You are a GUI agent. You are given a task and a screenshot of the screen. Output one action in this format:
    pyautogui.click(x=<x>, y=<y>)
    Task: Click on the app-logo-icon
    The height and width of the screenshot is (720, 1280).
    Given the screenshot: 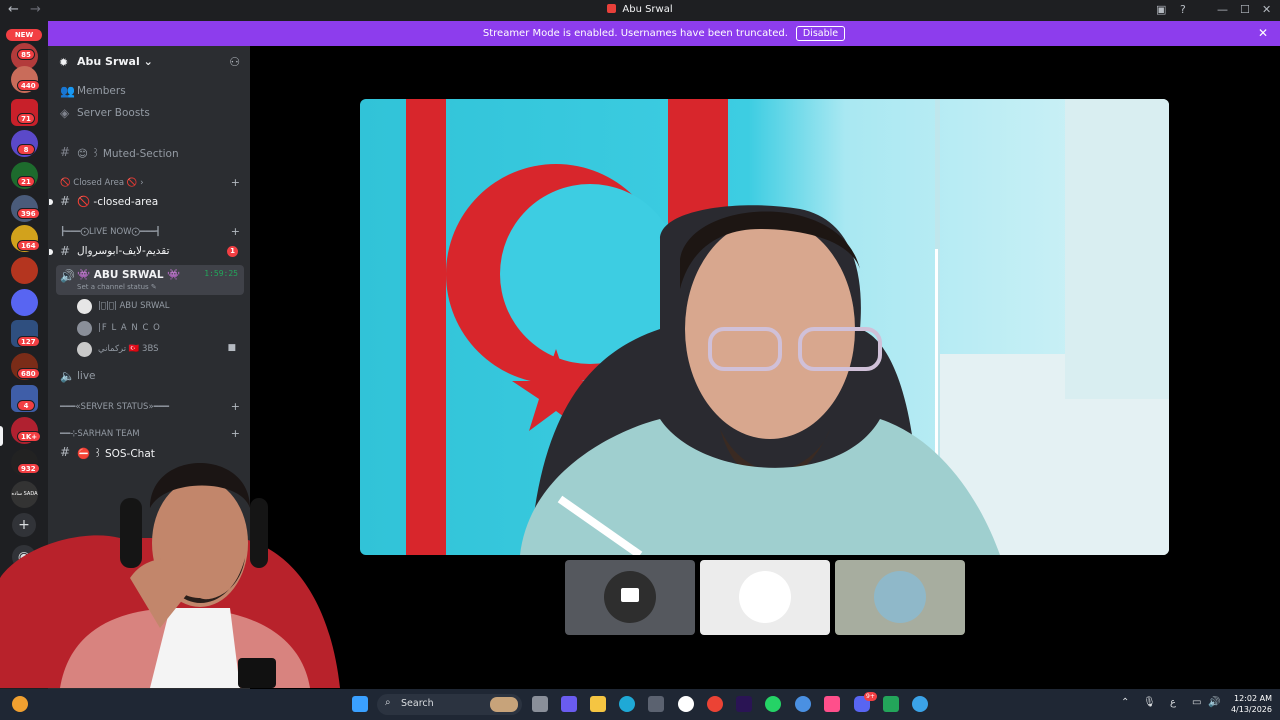 What is the action you would take?
    pyautogui.click(x=612, y=8)
    